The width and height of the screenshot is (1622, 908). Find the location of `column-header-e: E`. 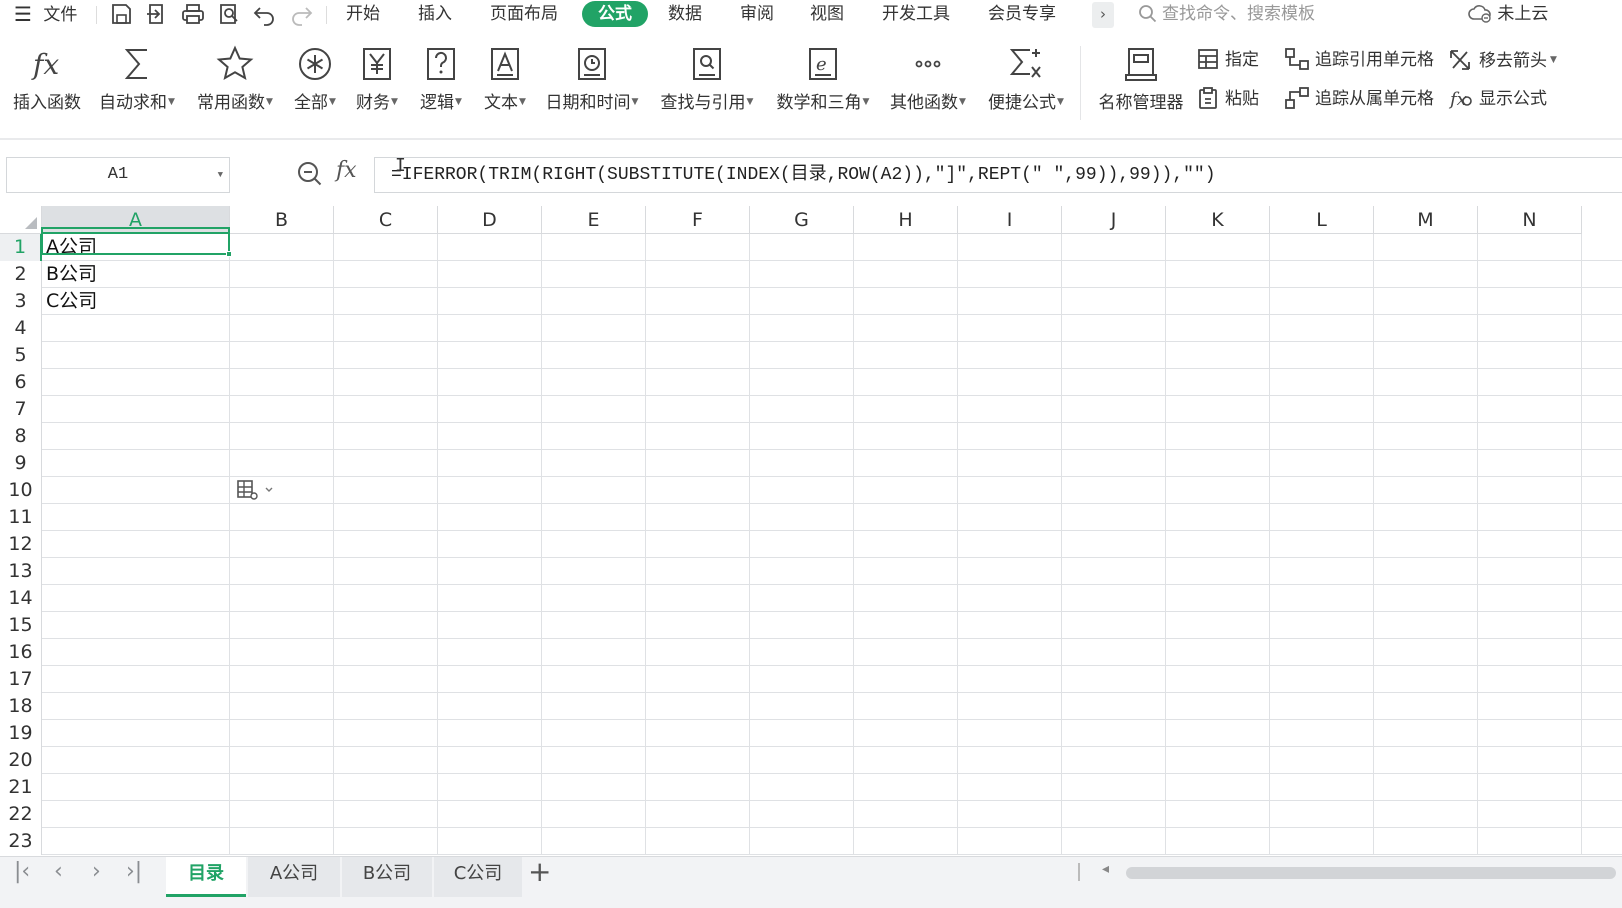

column-header-e: E is located at coordinates (594, 220).